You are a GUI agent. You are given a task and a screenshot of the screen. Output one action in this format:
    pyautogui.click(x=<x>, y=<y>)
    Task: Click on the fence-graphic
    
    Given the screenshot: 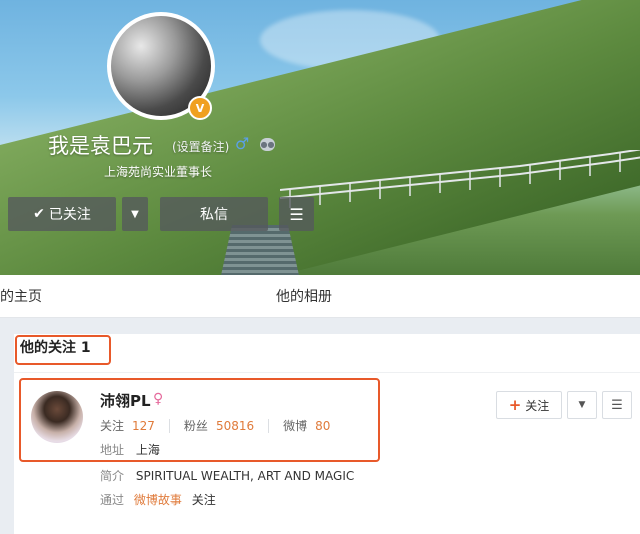 What is the action you would take?
    pyautogui.click(x=460, y=179)
    